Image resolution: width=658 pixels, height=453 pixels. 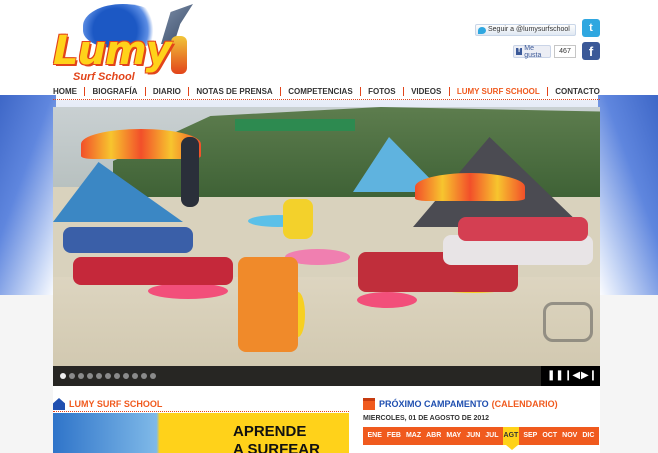 What do you see at coordinates (112, 51) in the screenshot?
I see `logo-brand-text: Lumy` at bounding box center [112, 51].